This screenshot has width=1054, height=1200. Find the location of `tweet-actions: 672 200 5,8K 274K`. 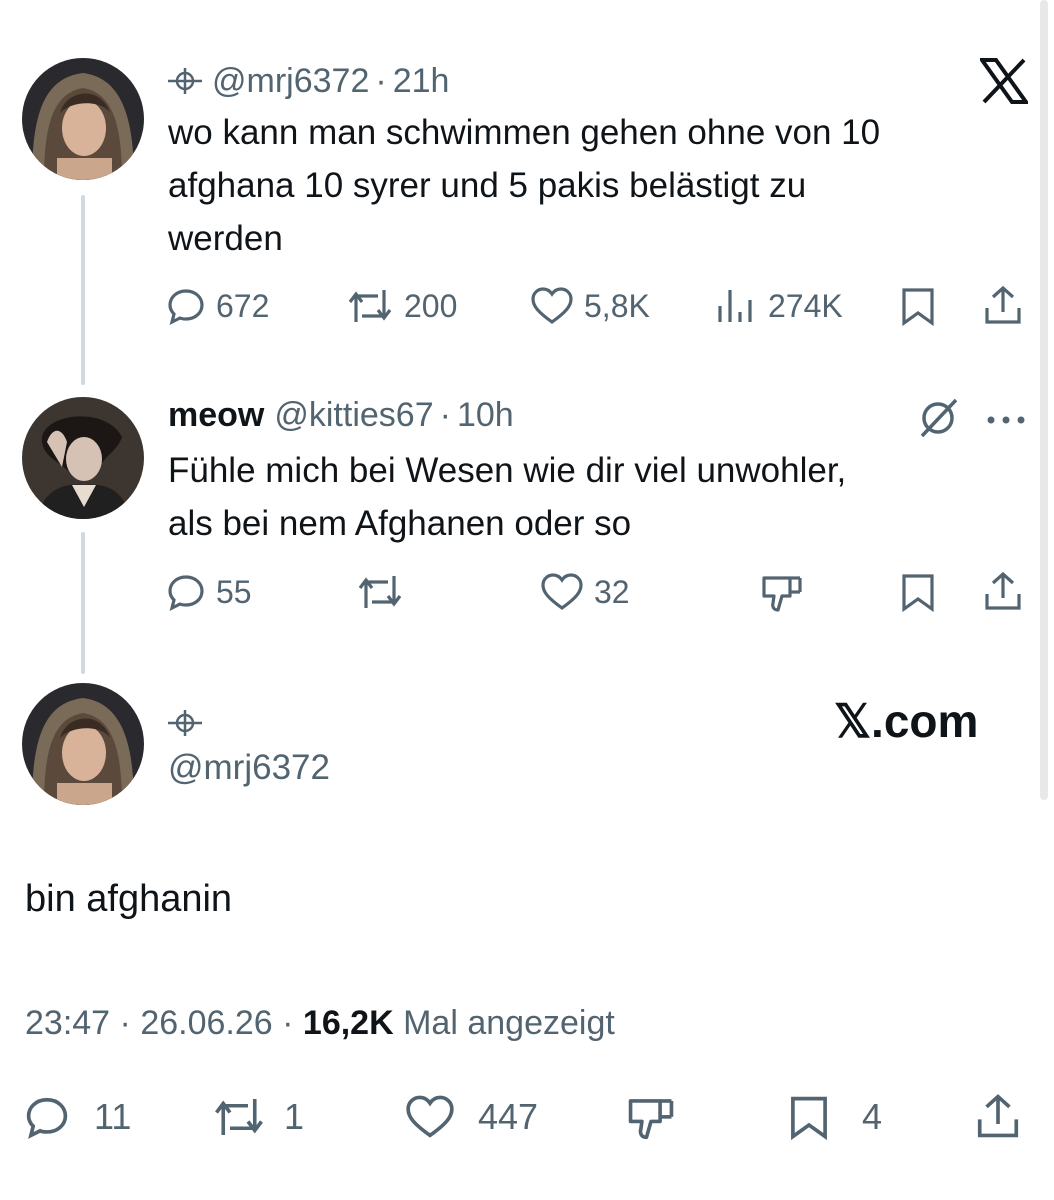

tweet-actions: 672 200 5,8K 274K is located at coordinates (527, 306).